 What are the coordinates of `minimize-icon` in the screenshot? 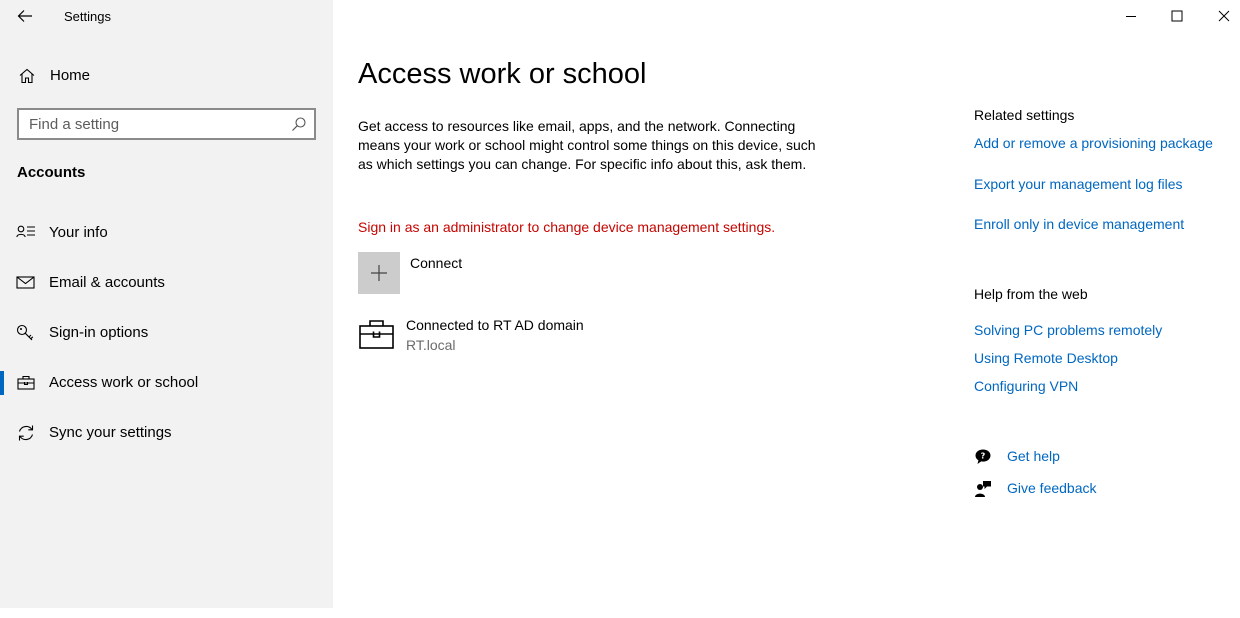 It's located at (1131, 16).